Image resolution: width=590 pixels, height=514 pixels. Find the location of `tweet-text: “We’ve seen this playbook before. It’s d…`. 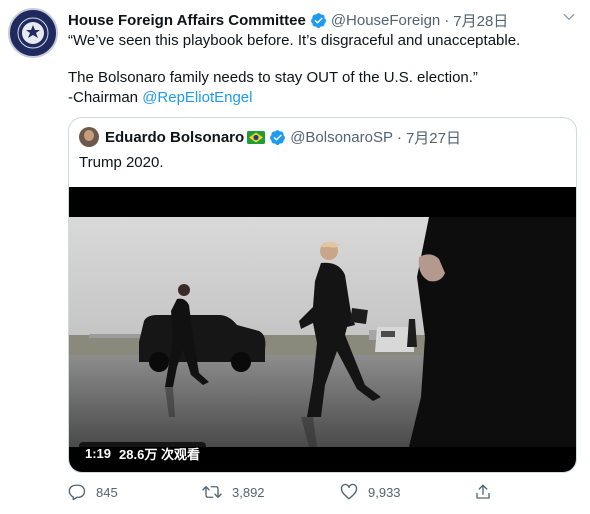

tweet-text: “We’ve seen this playbook before. It’s d… is located at coordinates (323, 69).